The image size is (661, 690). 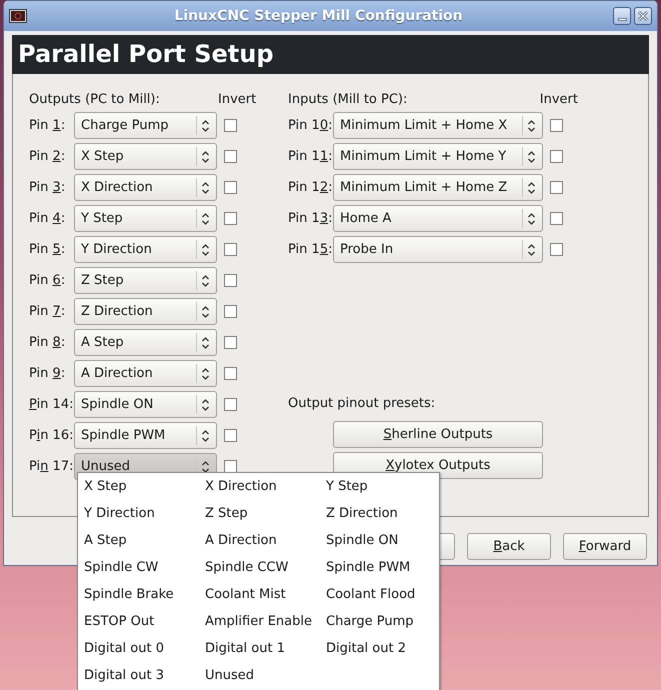 What do you see at coordinates (348, 100) in the screenshot?
I see `column-heading: Inputs (Mill to PC):` at bounding box center [348, 100].